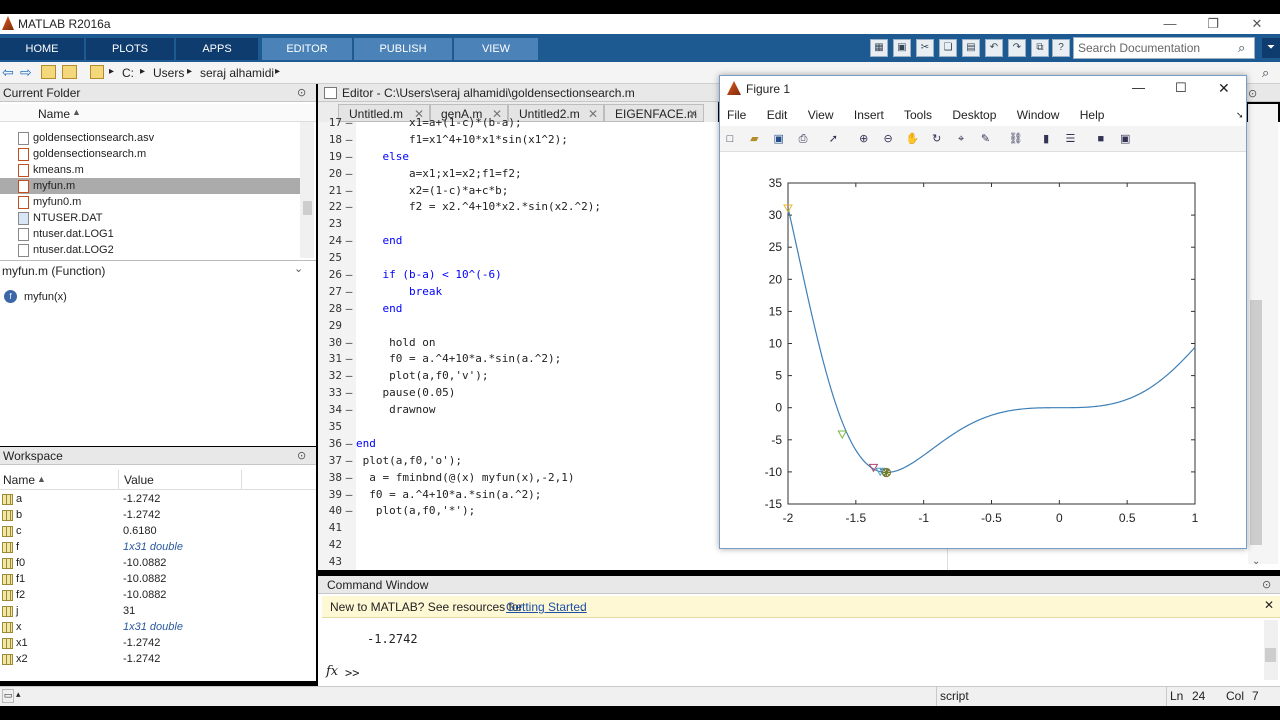 The image size is (1280, 720). I want to click on tab-home: HOME, so click(42, 49).